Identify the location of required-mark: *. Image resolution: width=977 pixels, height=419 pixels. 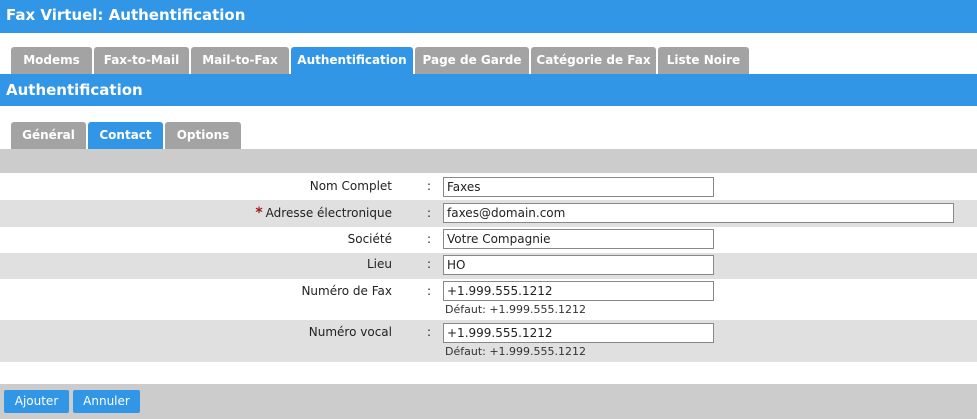
(259, 213).